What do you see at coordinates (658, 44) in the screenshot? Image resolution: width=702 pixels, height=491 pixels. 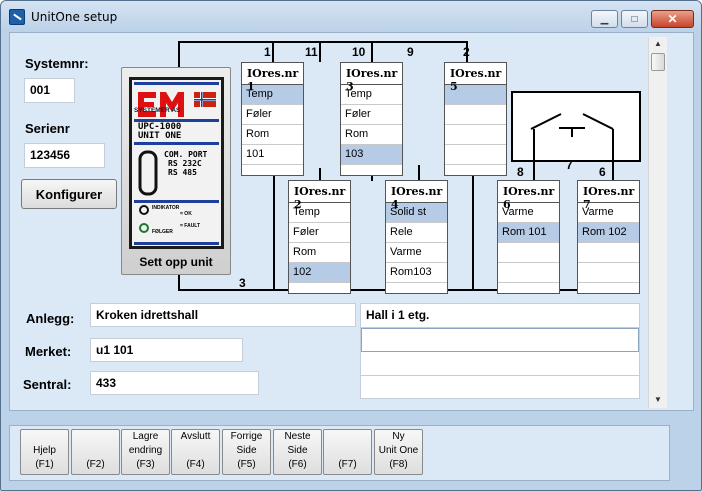 I see `scroll-up-icon: ▲` at bounding box center [658, 44].